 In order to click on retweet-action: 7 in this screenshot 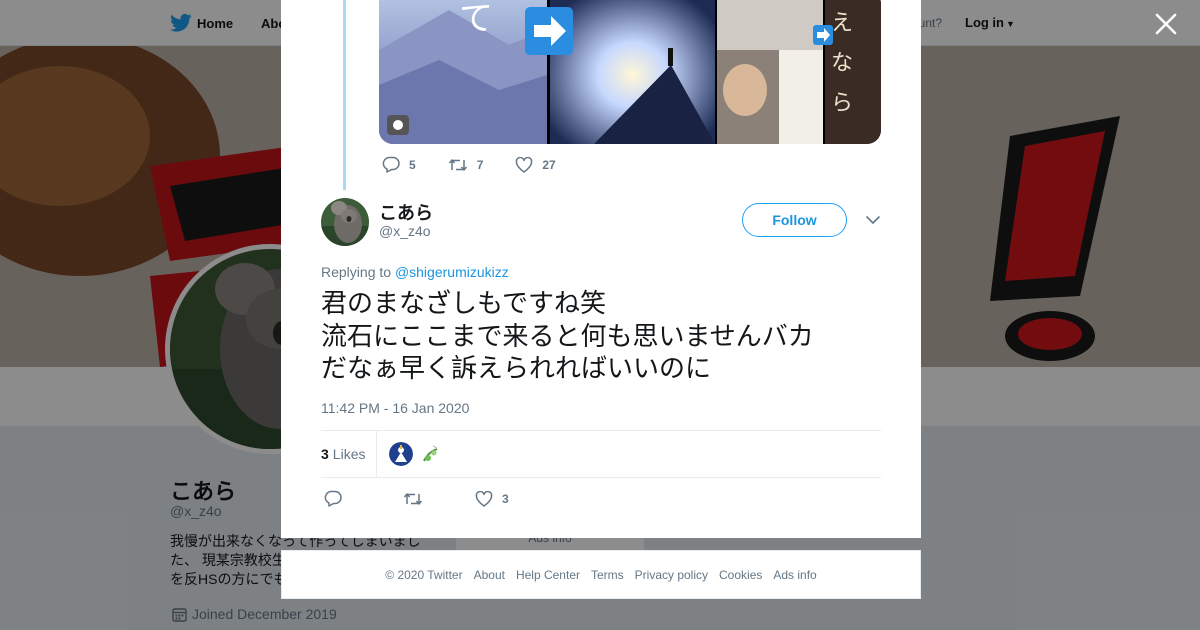, I will do `click(466, 165)`.